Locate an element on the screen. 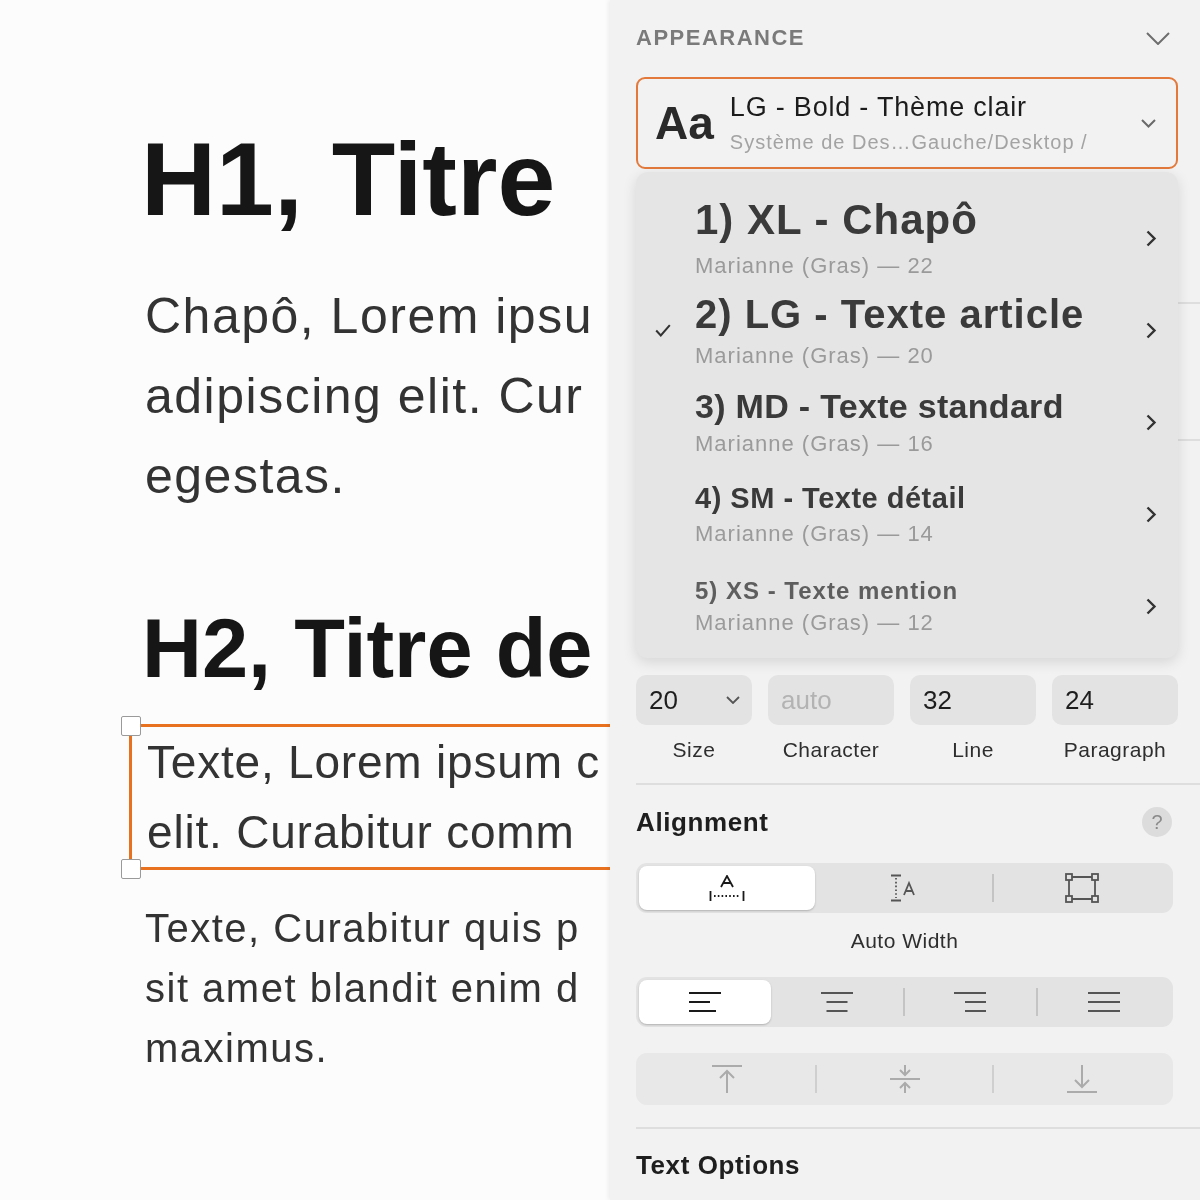 This screenshot has height=1200, width=1200. field-label: Line is located at coordinates (973, 750).